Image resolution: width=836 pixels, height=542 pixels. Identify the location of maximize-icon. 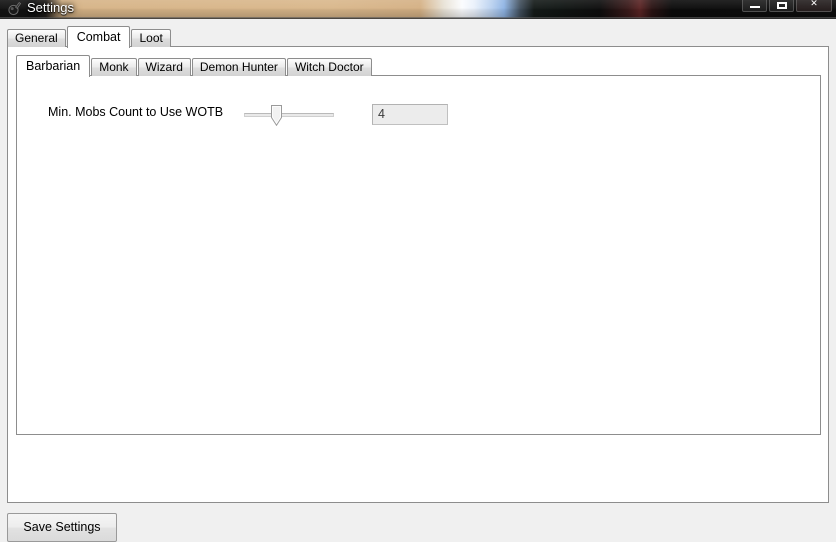
(781, 5).